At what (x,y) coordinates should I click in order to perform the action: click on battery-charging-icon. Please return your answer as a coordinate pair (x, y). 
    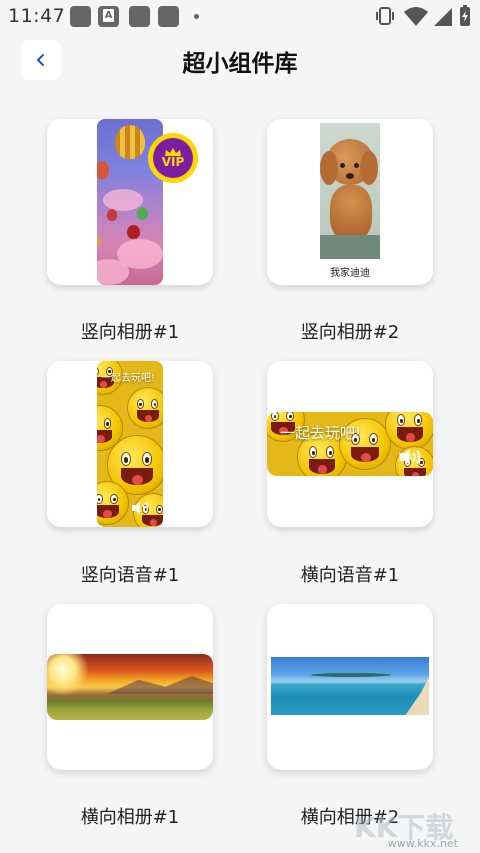
    Looking at the image, I should click on (465, 15).